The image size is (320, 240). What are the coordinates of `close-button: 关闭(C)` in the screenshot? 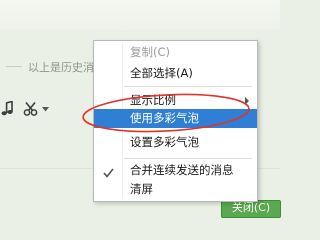 It's located at (251, 209).